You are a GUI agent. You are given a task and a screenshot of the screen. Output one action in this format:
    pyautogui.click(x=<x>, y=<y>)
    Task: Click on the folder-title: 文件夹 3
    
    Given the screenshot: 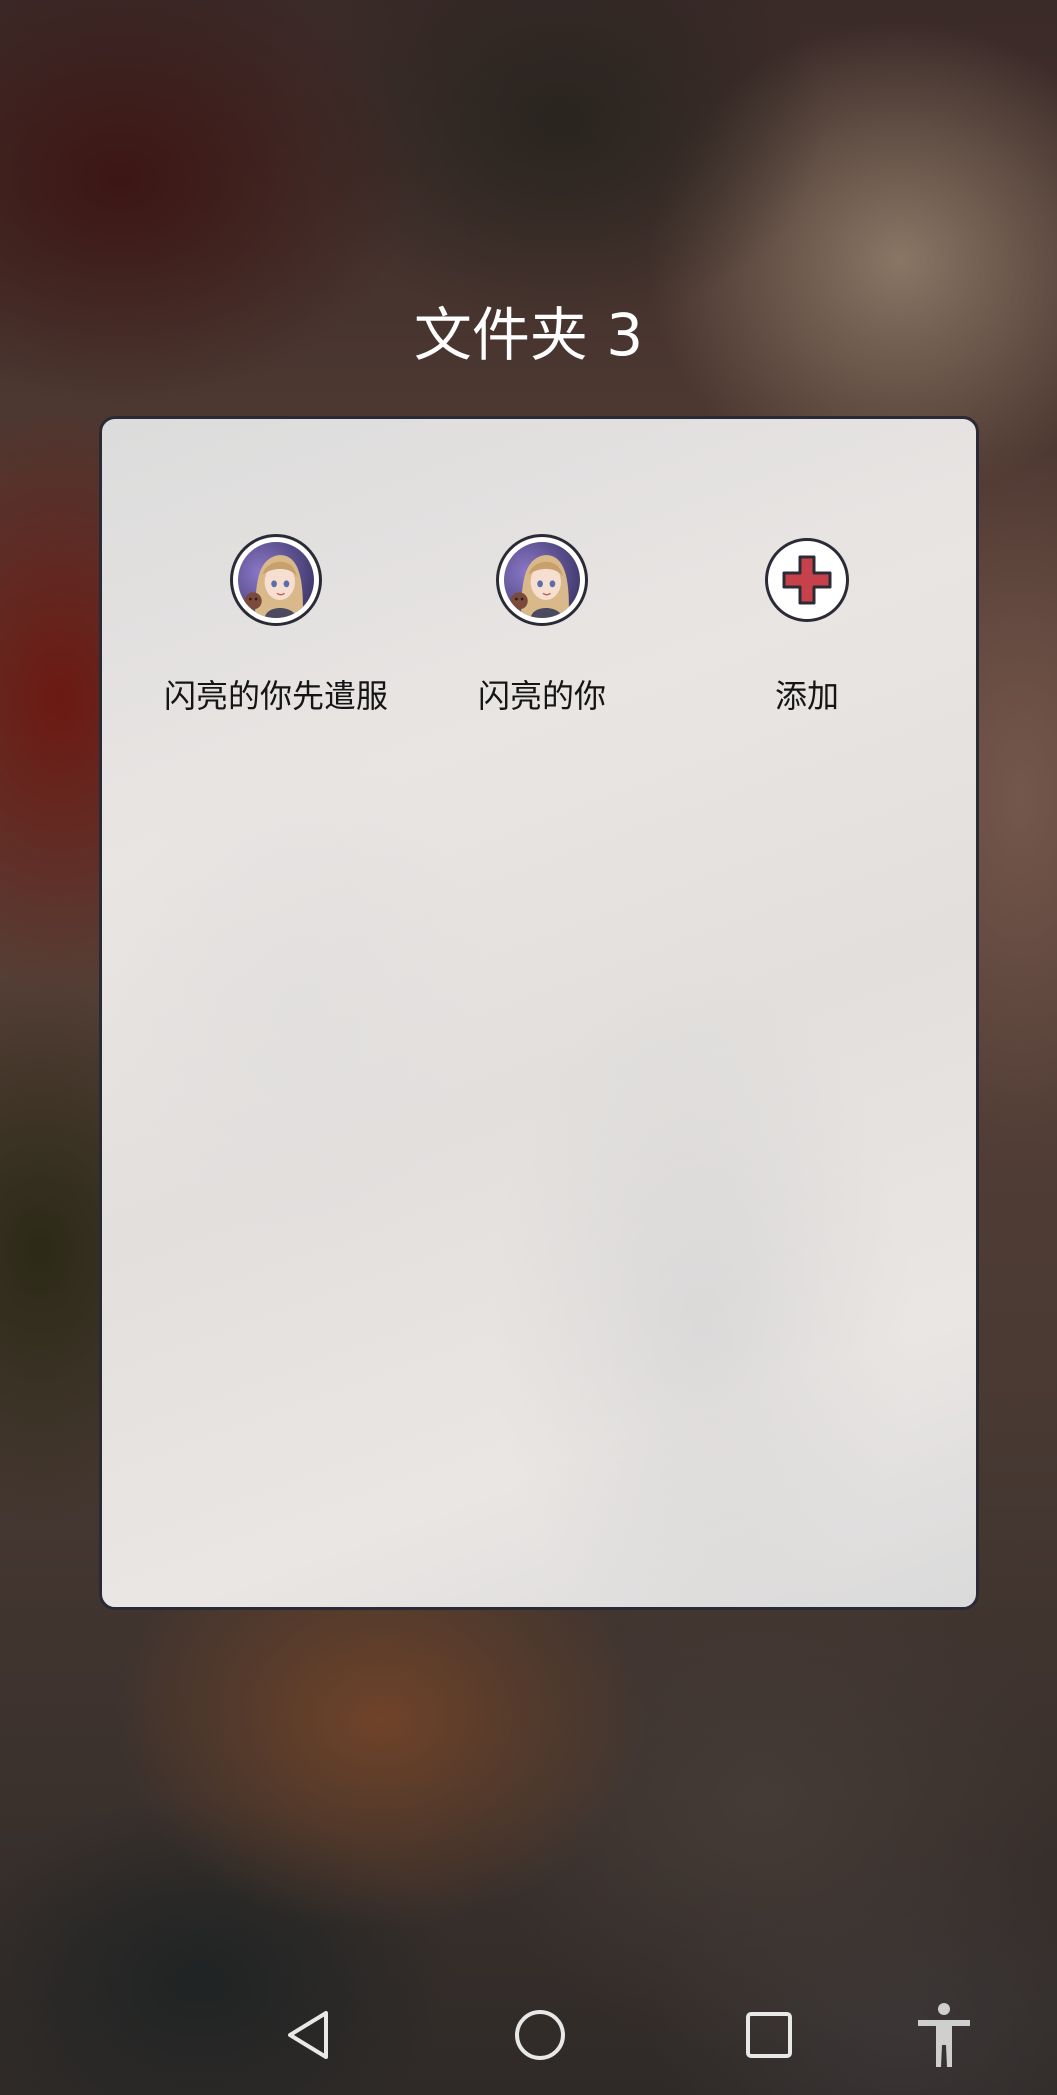 What is the action you would take?
    pyautogui.click(x=528, y=335)
    